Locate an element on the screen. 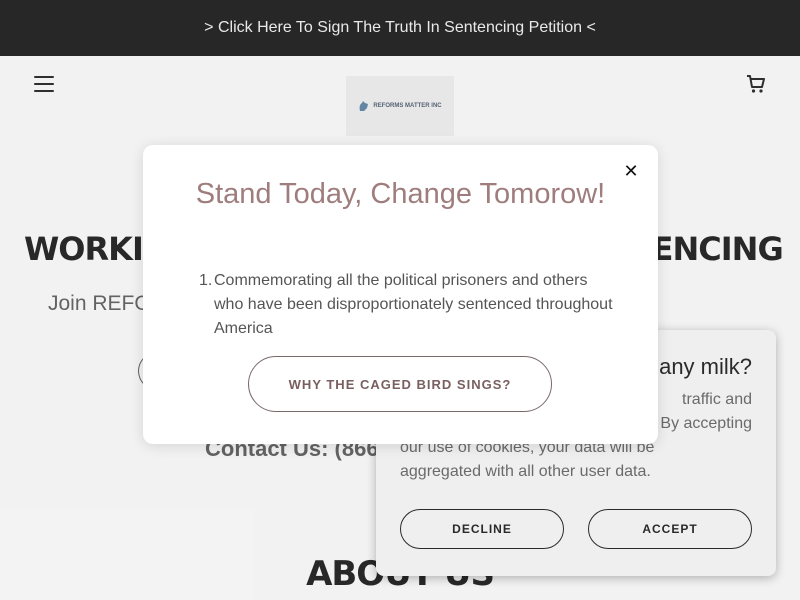 Image resolution: width=800 pixels, height=600 pixels. decline-button: DECLINE is located at coordinates (482, 529).